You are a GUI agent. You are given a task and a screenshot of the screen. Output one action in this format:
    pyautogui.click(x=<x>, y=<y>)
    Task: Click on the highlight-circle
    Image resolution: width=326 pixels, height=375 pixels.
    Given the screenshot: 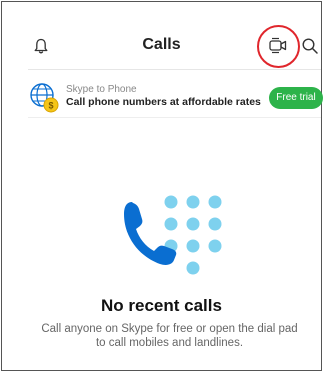 What is the action you would take?
    pyautogui.click(x=278, y=46)
    